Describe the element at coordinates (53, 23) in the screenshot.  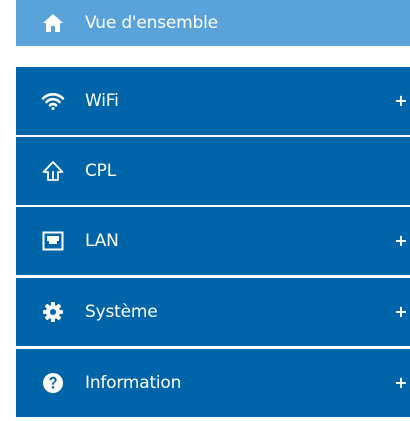
I see `home-icon` at that location.